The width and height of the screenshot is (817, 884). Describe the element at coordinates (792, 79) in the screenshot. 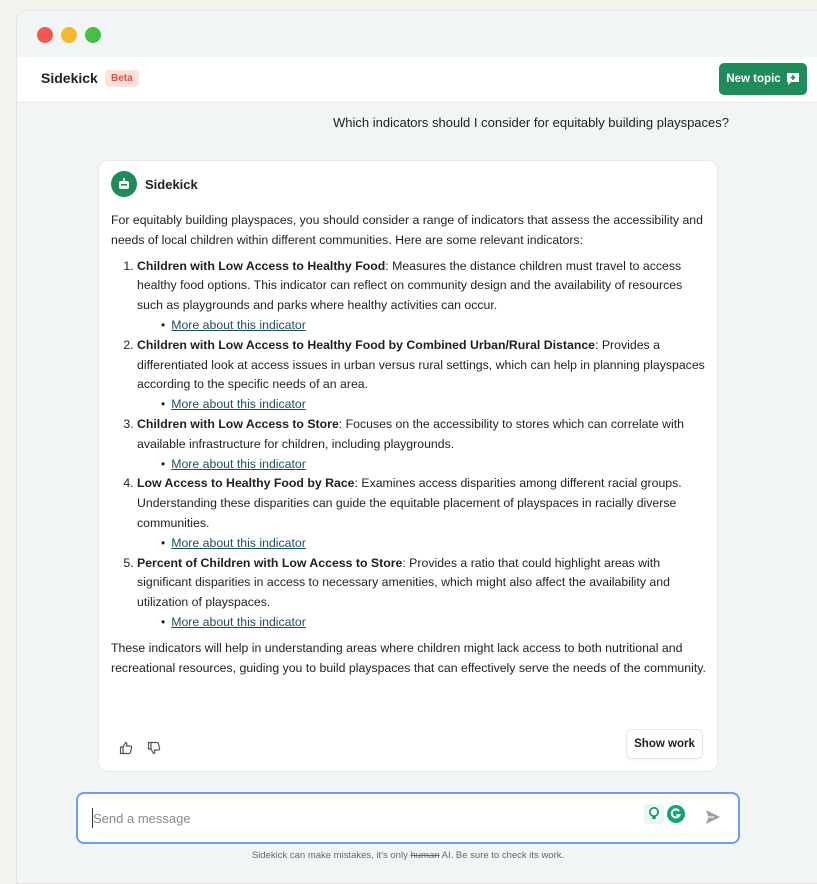

I see `chat-plus-icon` at that location.